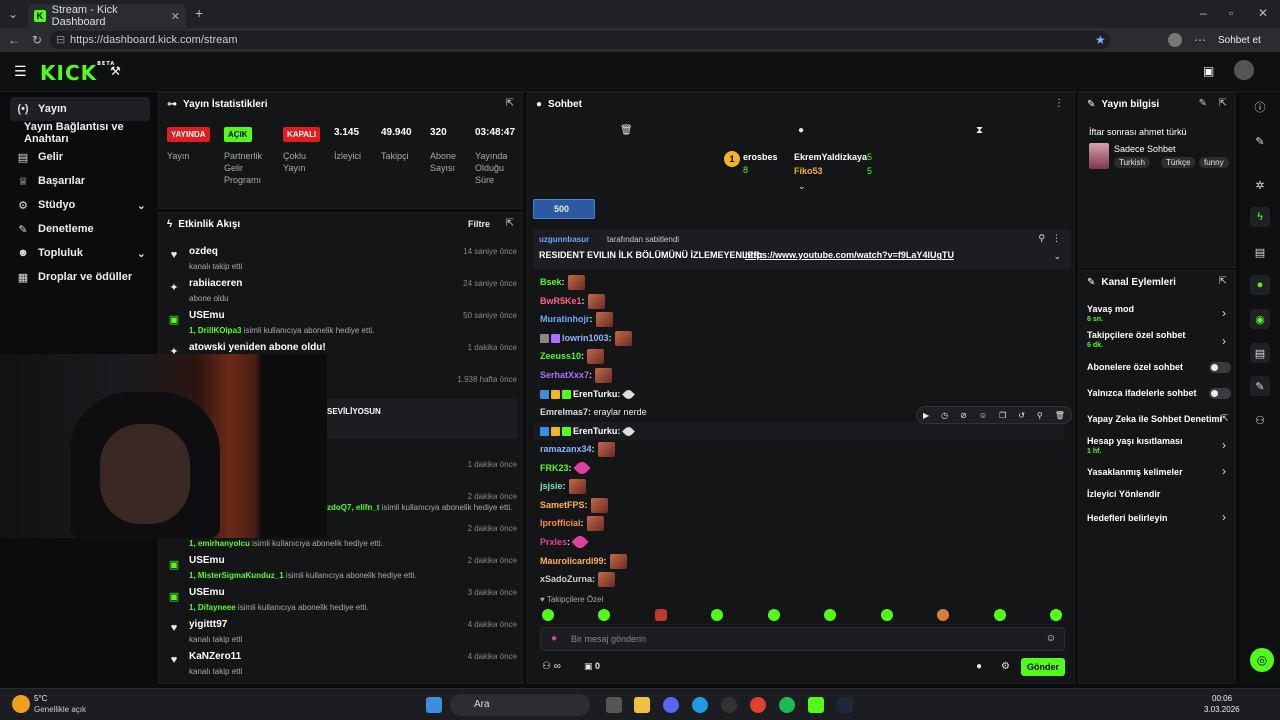 This screenshot has width=1280, height=720. Describe the element at coordinates (1100, 40) in the screenshot. I see `bookmark-star-icon: ★` at that location.